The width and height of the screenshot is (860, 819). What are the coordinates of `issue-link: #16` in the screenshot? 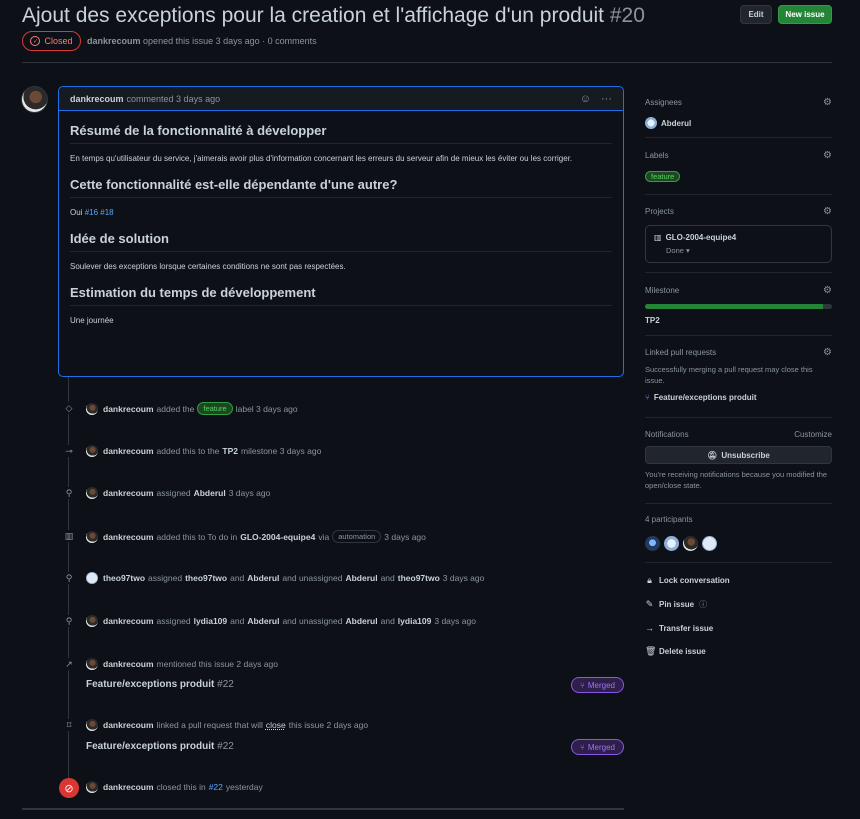 It's located at (91, 212).